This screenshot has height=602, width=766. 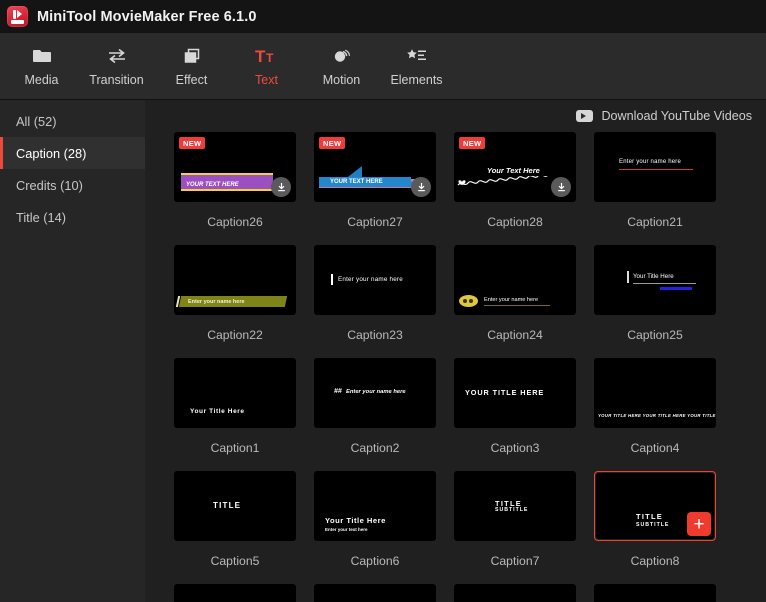 I want to click on template-thumbnail-caption27: YOUR TEXT HERE NEW, so click(x=375, y=167).